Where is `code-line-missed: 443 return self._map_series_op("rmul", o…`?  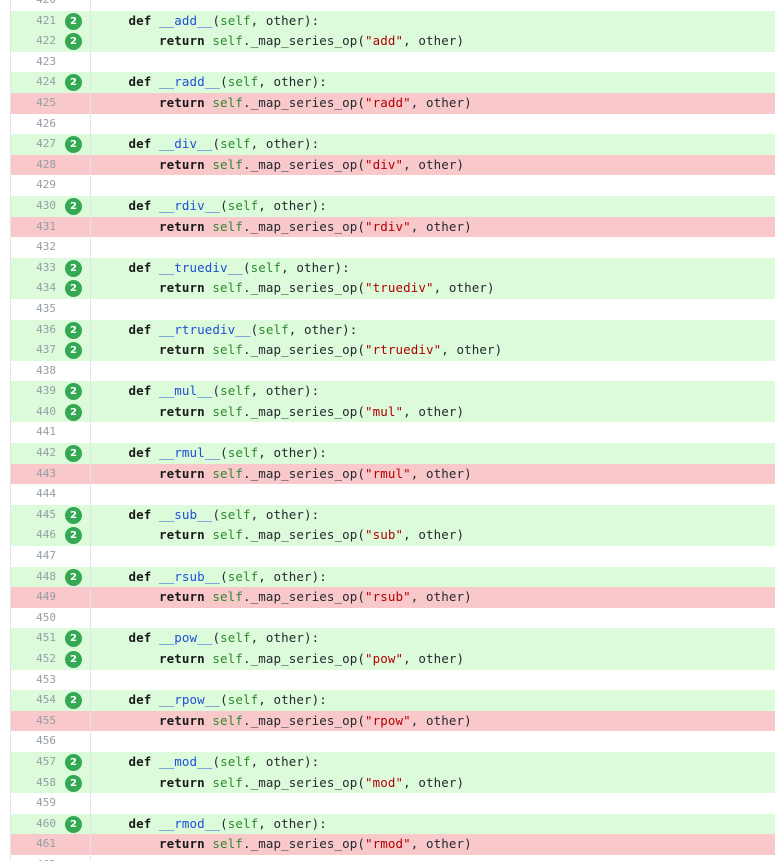 code-line-missed: 443 return self._map_series_op("rmul", o… is located at coordinates (393, 474).